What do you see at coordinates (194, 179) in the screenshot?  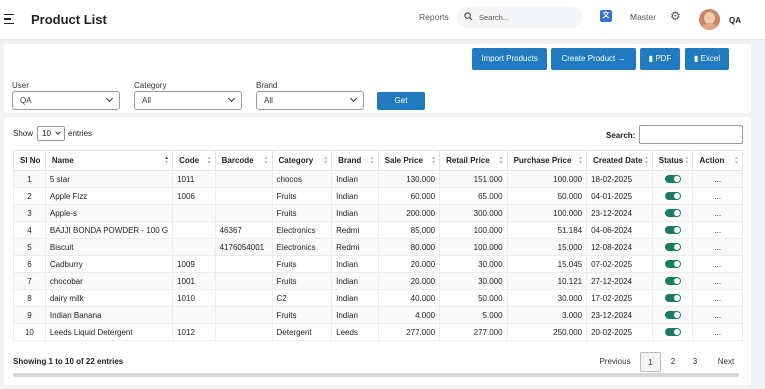 I see `cell-code: 1011` at bounding box center [194, 179].